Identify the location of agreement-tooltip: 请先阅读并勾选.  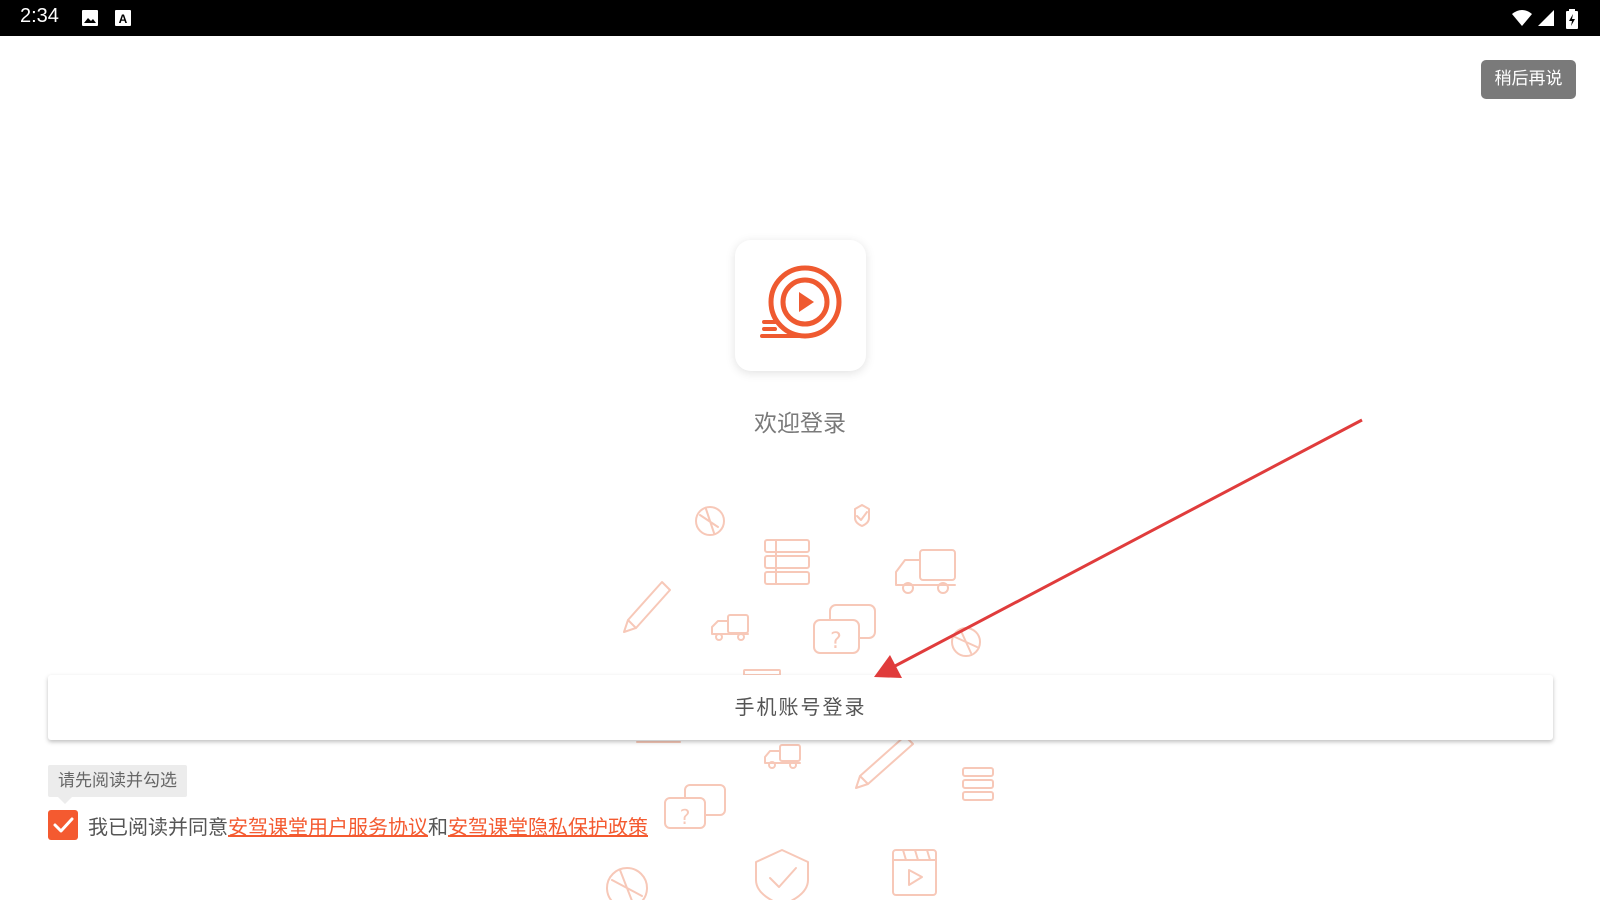
(117, 781).